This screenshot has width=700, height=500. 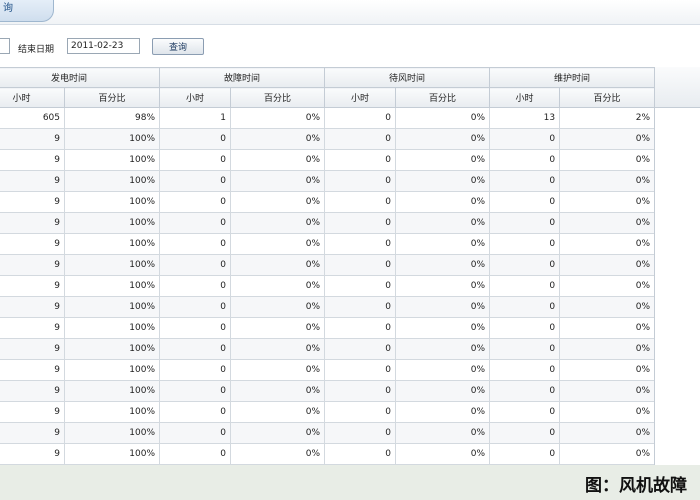 I want to click on table-row: 605 98% 1 0% 0 0% 13 2%, so click(x=328, y=118).